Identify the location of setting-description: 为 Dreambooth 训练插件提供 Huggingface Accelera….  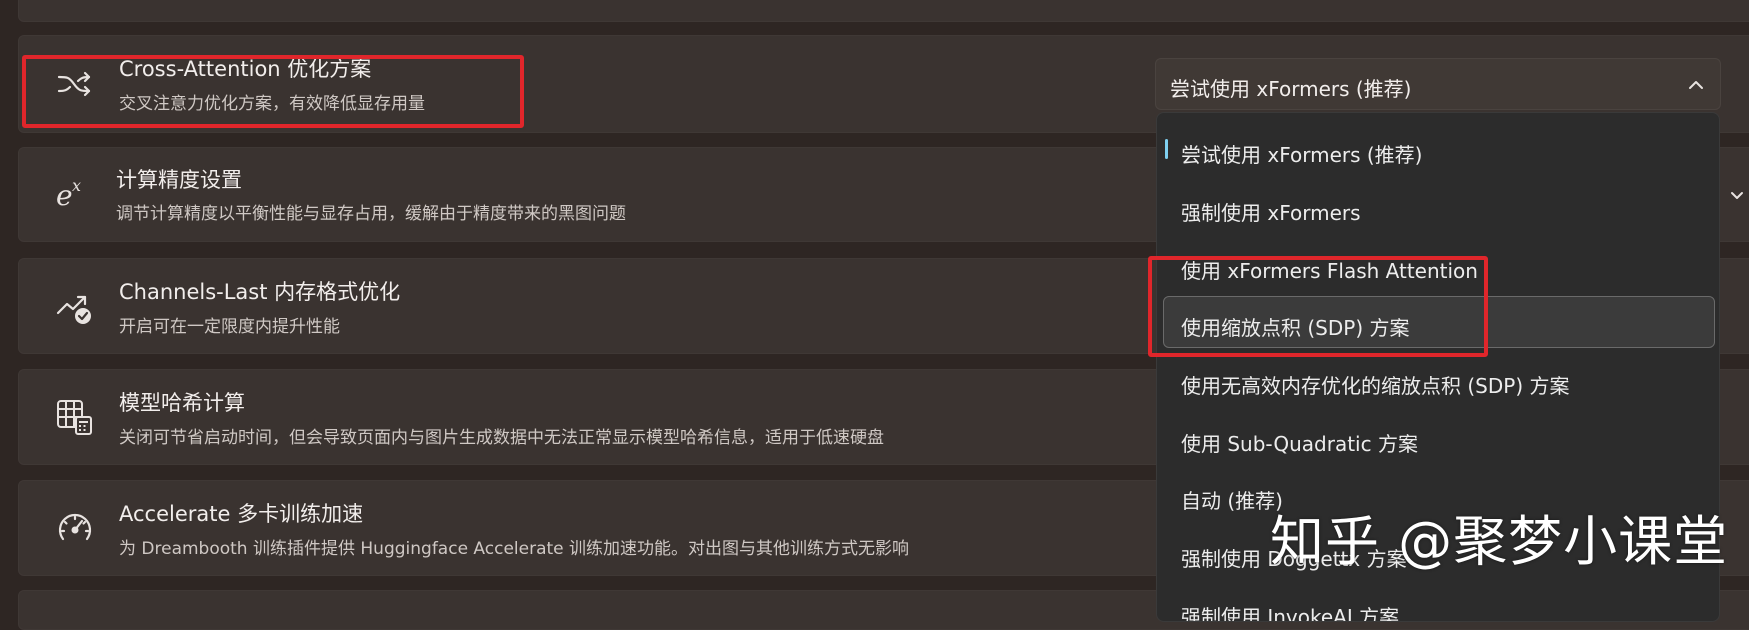
(514, 549).